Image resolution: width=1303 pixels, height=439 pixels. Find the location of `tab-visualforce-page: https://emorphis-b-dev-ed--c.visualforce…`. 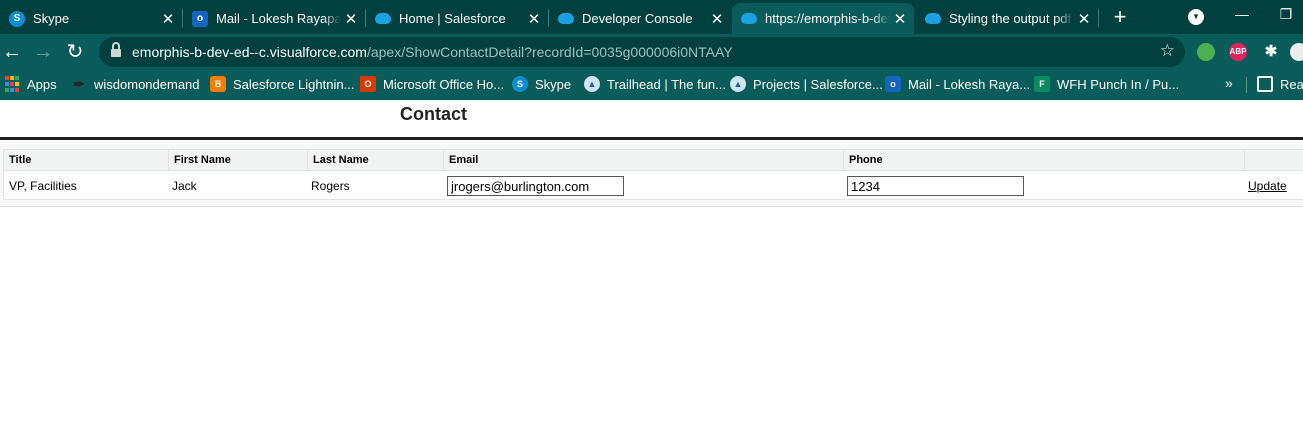

tab-visualforce-page: https://emorphis-b-dev-ed--c.visualforce… is located at coordinates (823, 18).